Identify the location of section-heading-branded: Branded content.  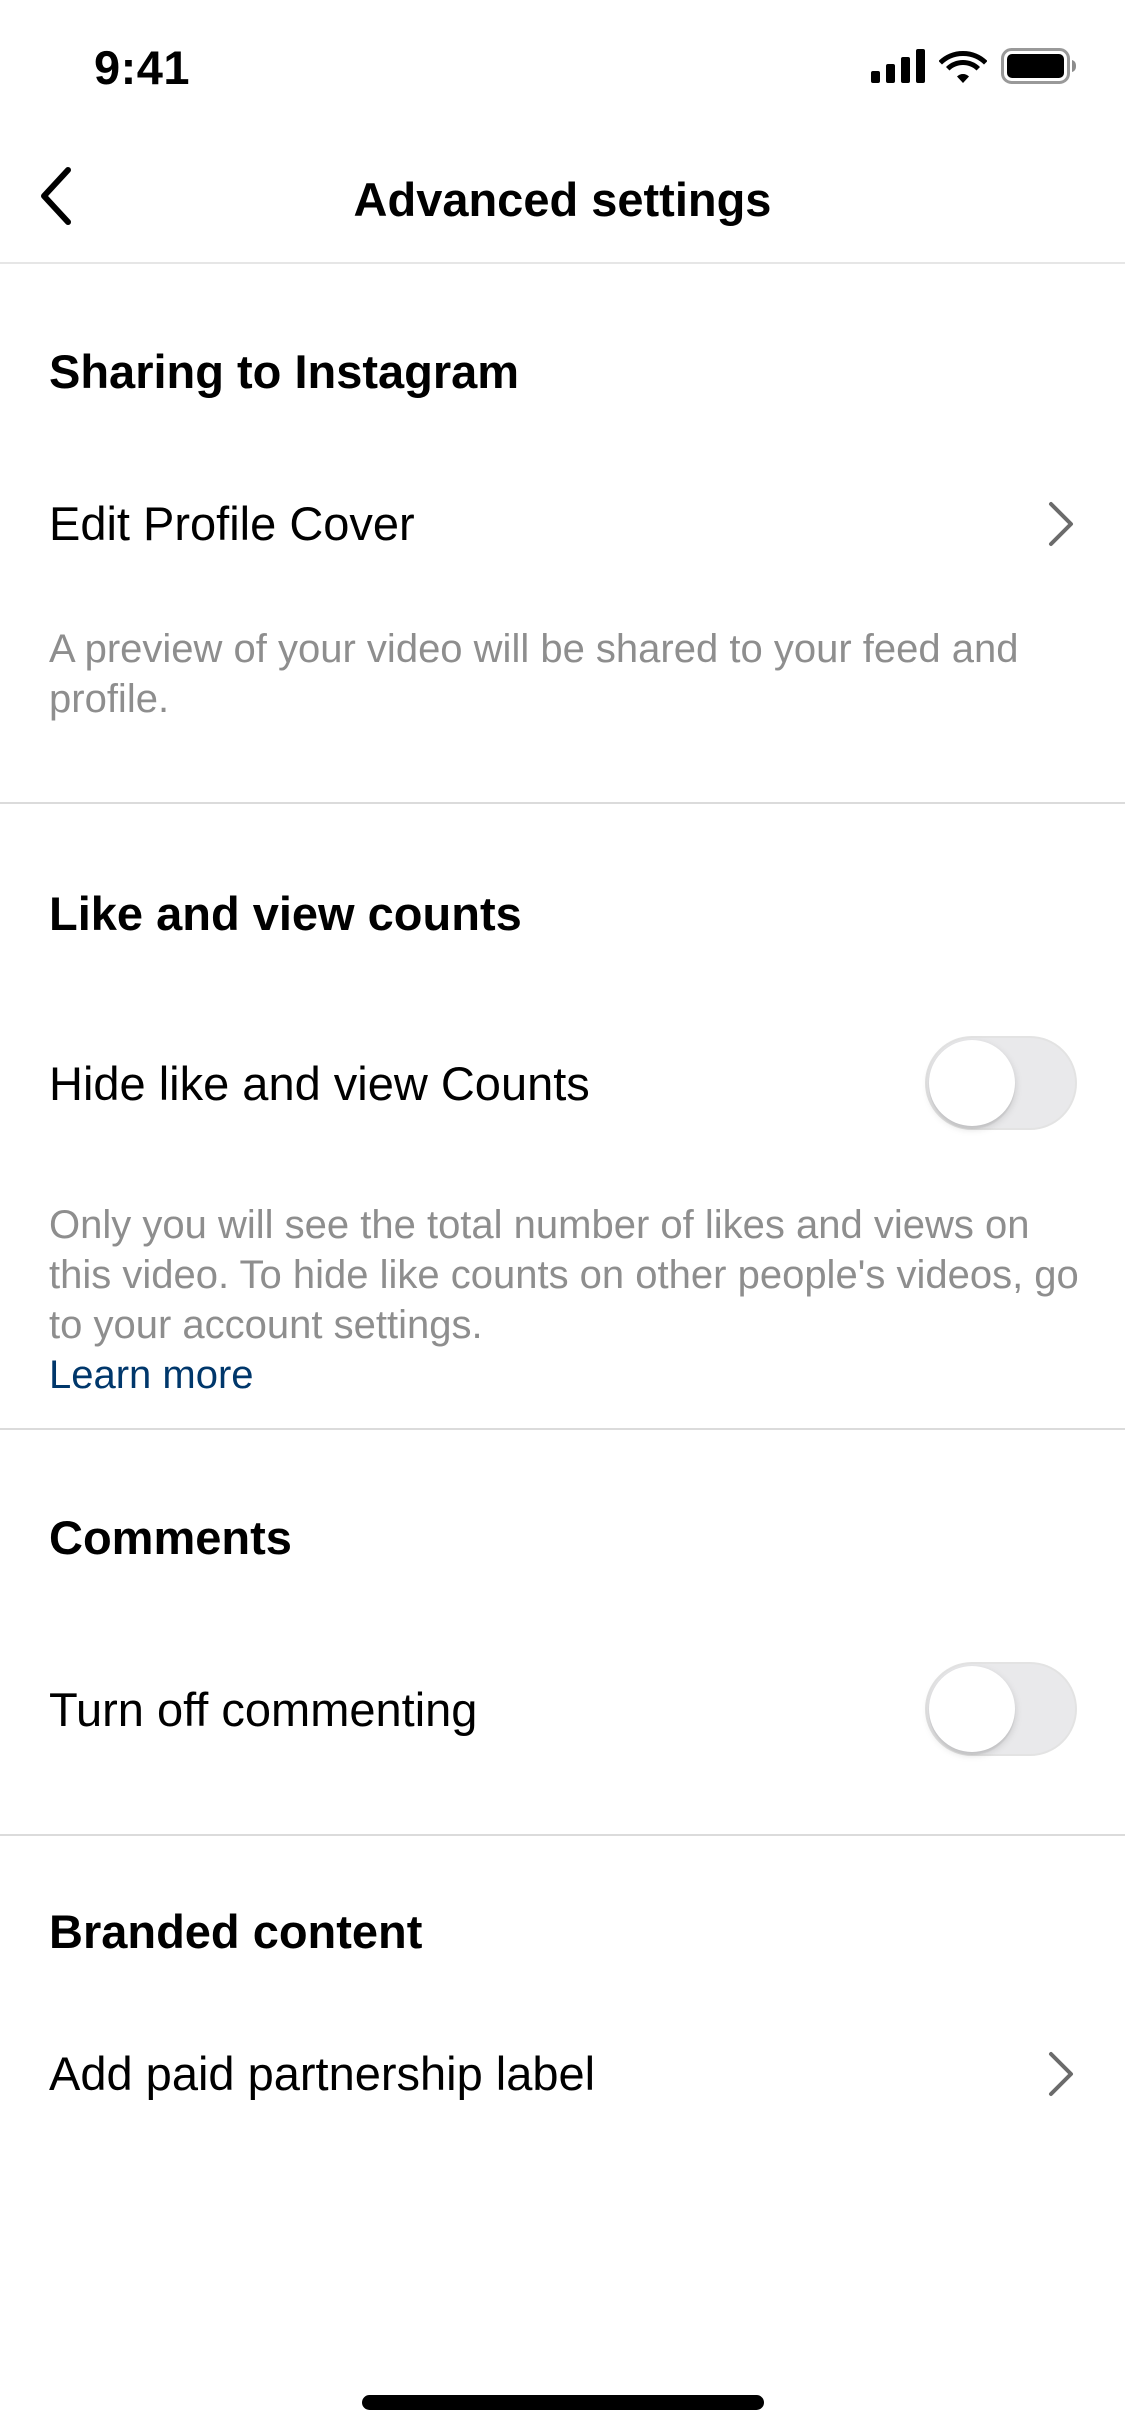
(236, 1931).